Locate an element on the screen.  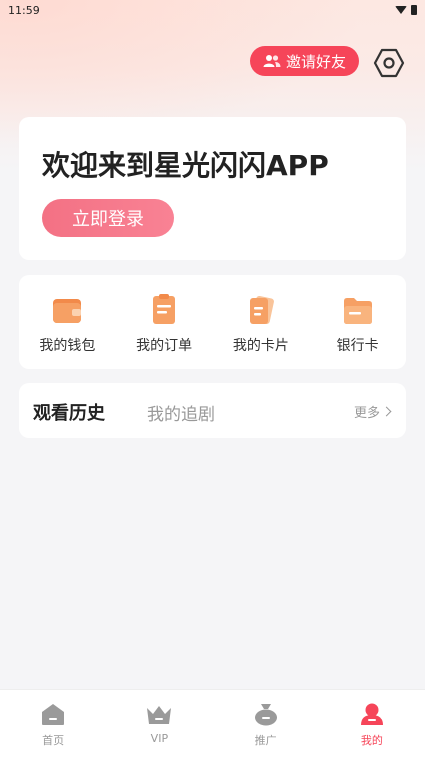
menu-item-wallet: 我的钱包 is located at coordinates (67, 322).